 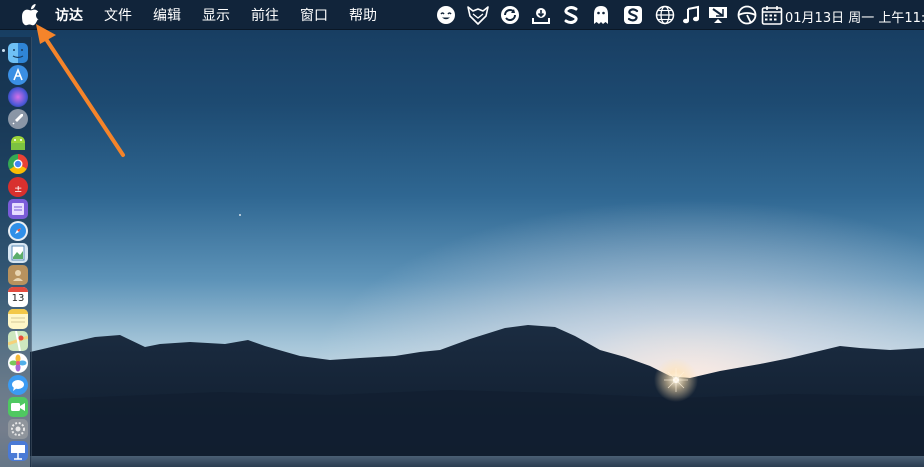 I want to click on system-preferences-icon, so click(x=18, y=429).